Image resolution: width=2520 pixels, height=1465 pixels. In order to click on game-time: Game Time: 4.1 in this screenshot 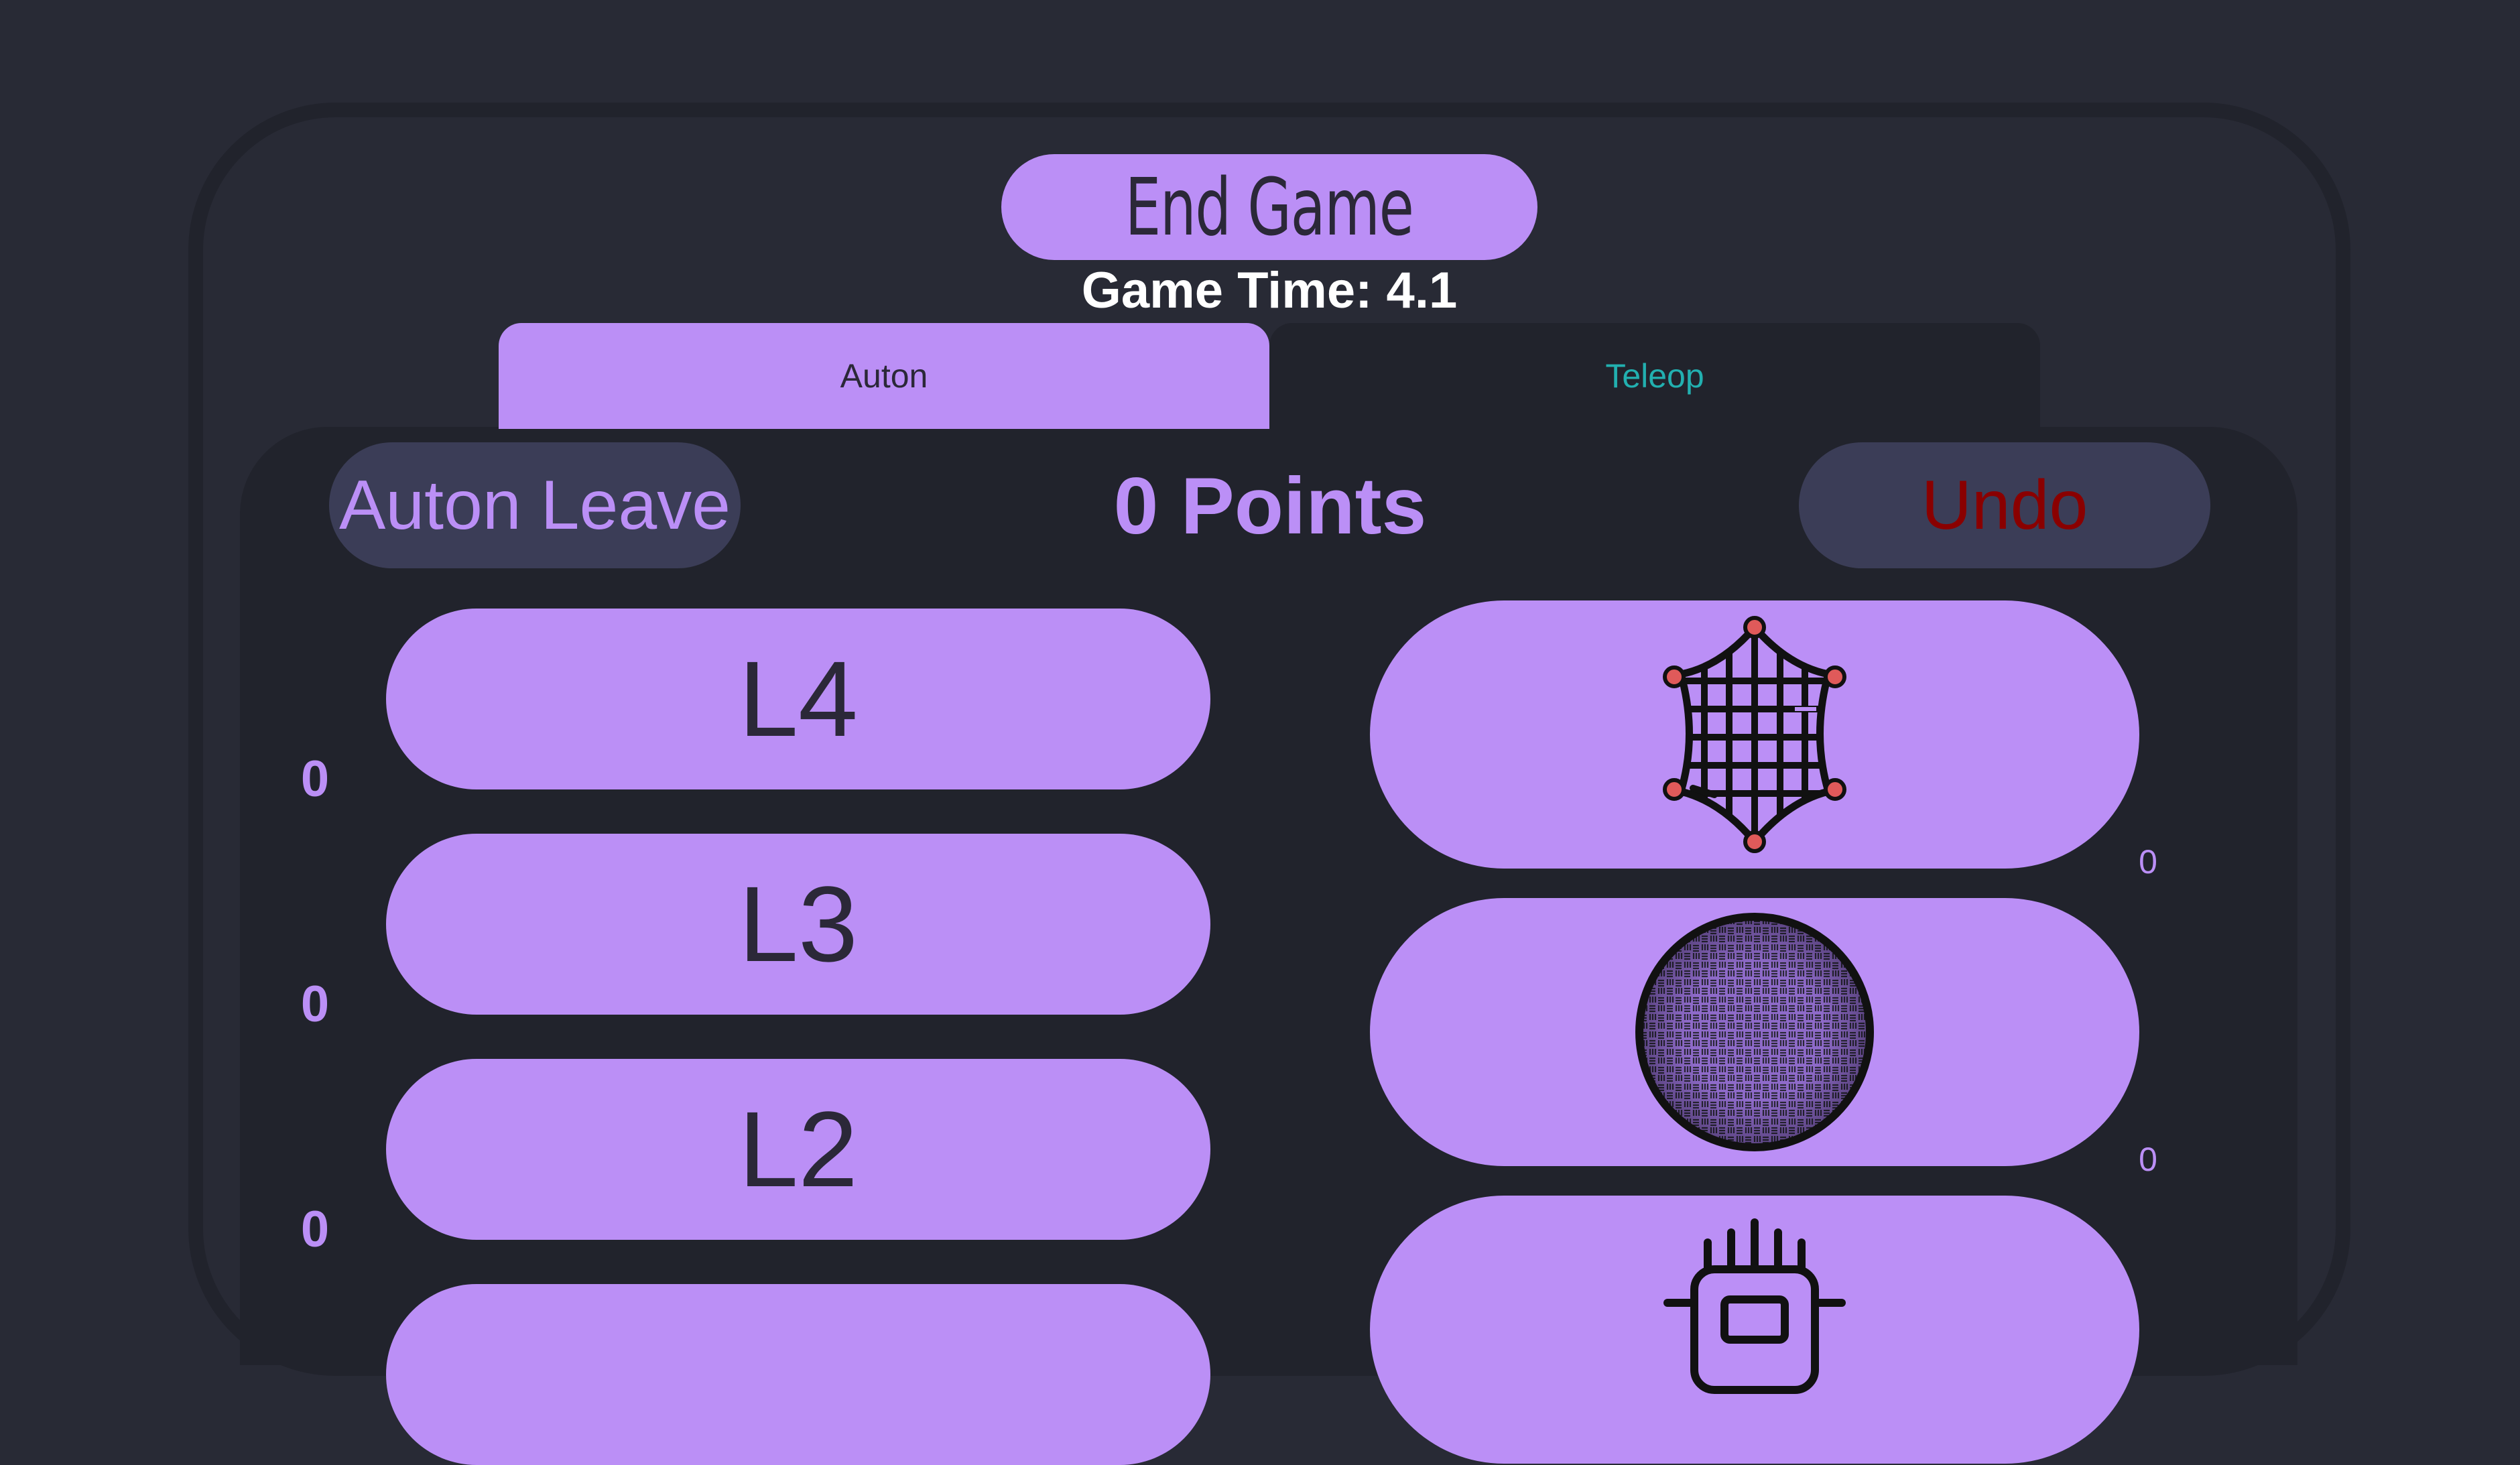, I will do `click(1269, 290)`.